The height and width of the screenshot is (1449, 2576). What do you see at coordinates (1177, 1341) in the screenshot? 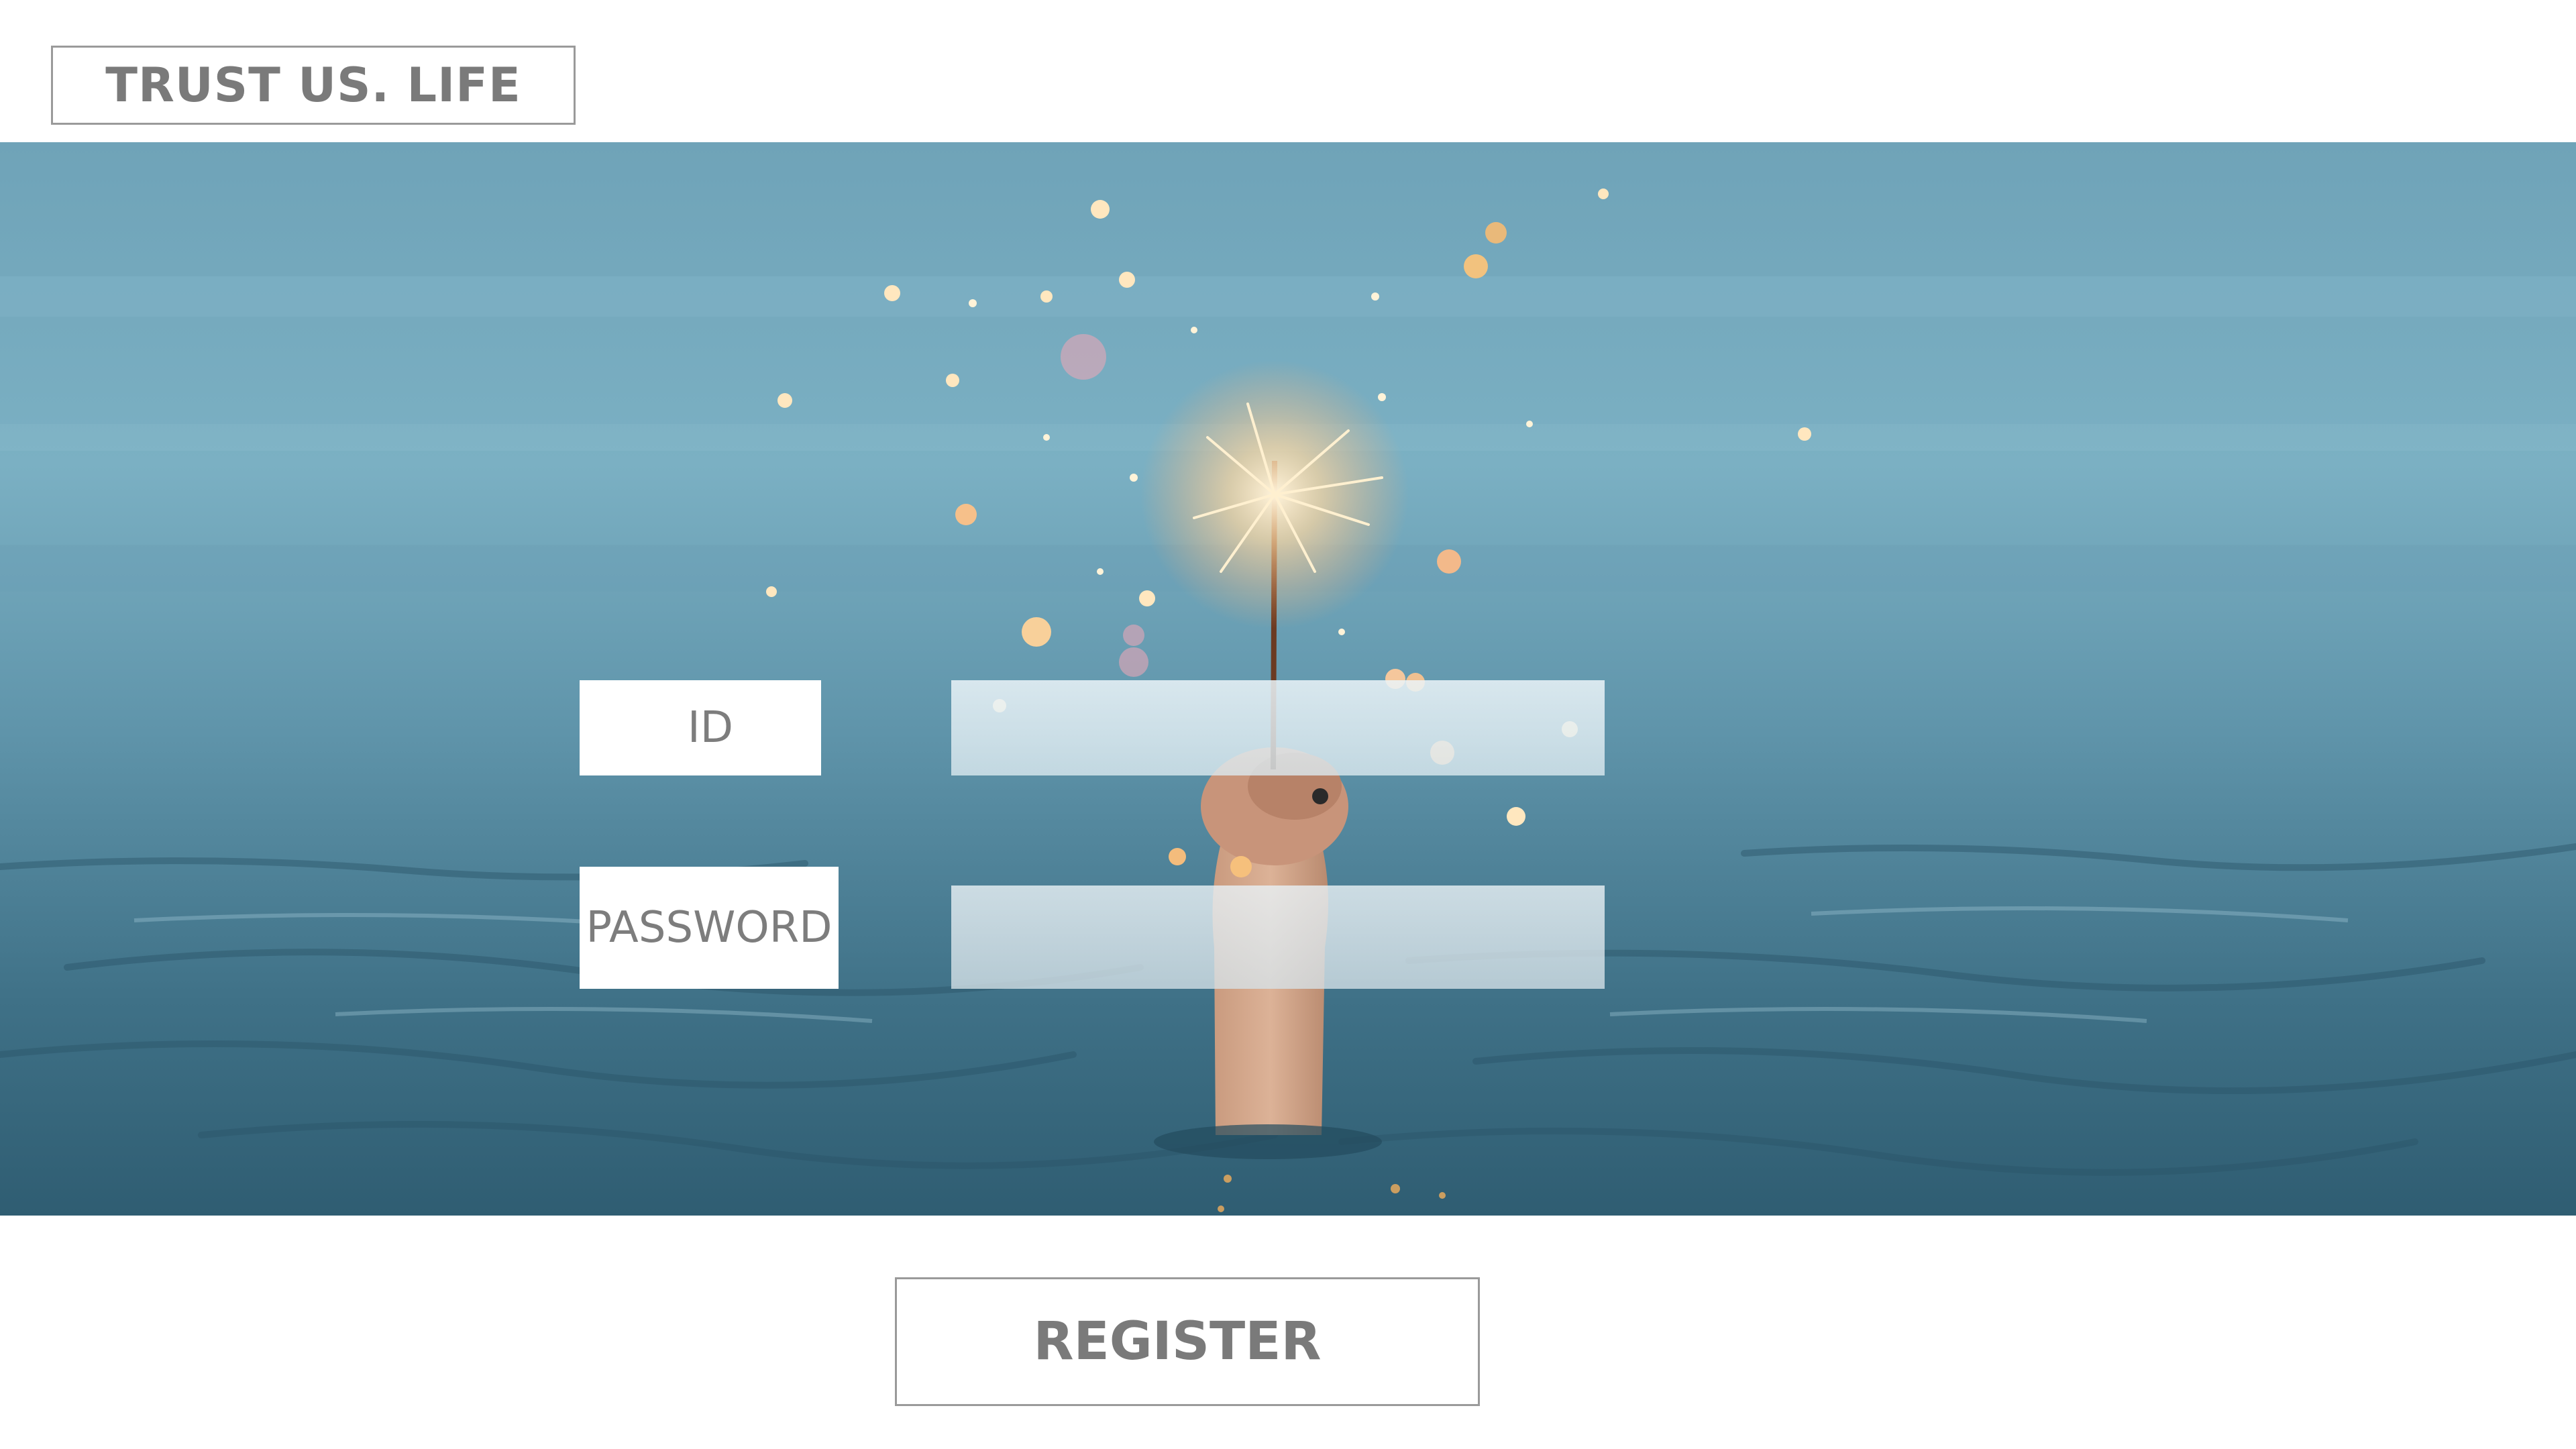
I see `register-label: REGISTER` at bounding box center [1177, 1341].